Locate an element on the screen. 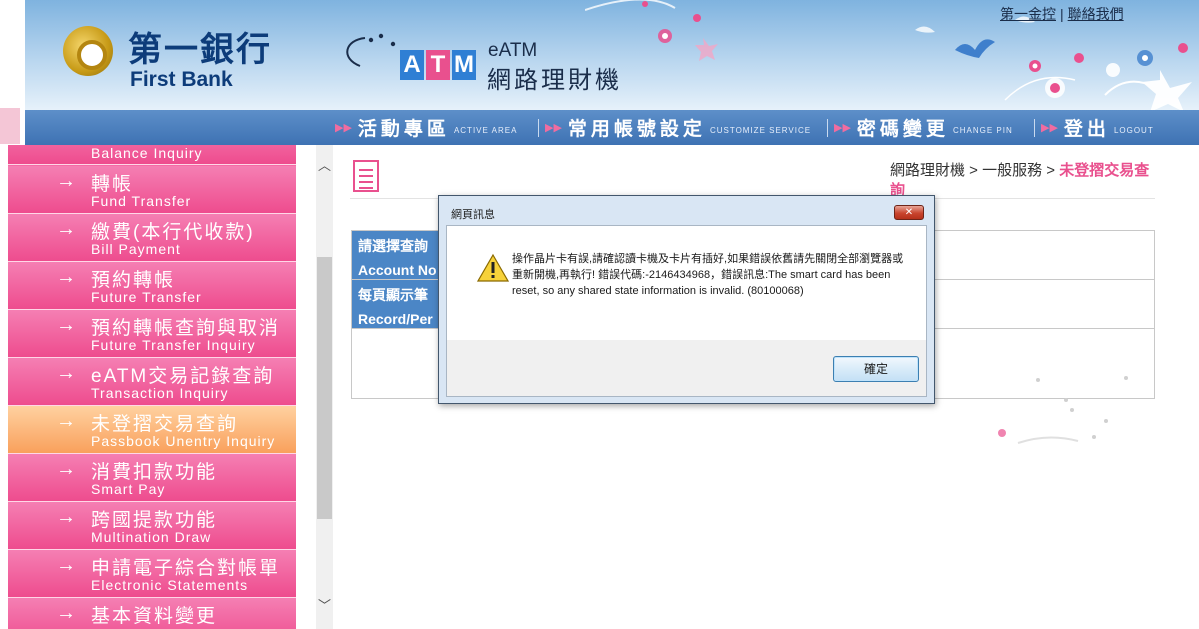 This screenshot has height=629, width=1199. sidebar-item-smart-pay: → 消費扣款功能 Smart Pay is located at coordinates (152, 478).